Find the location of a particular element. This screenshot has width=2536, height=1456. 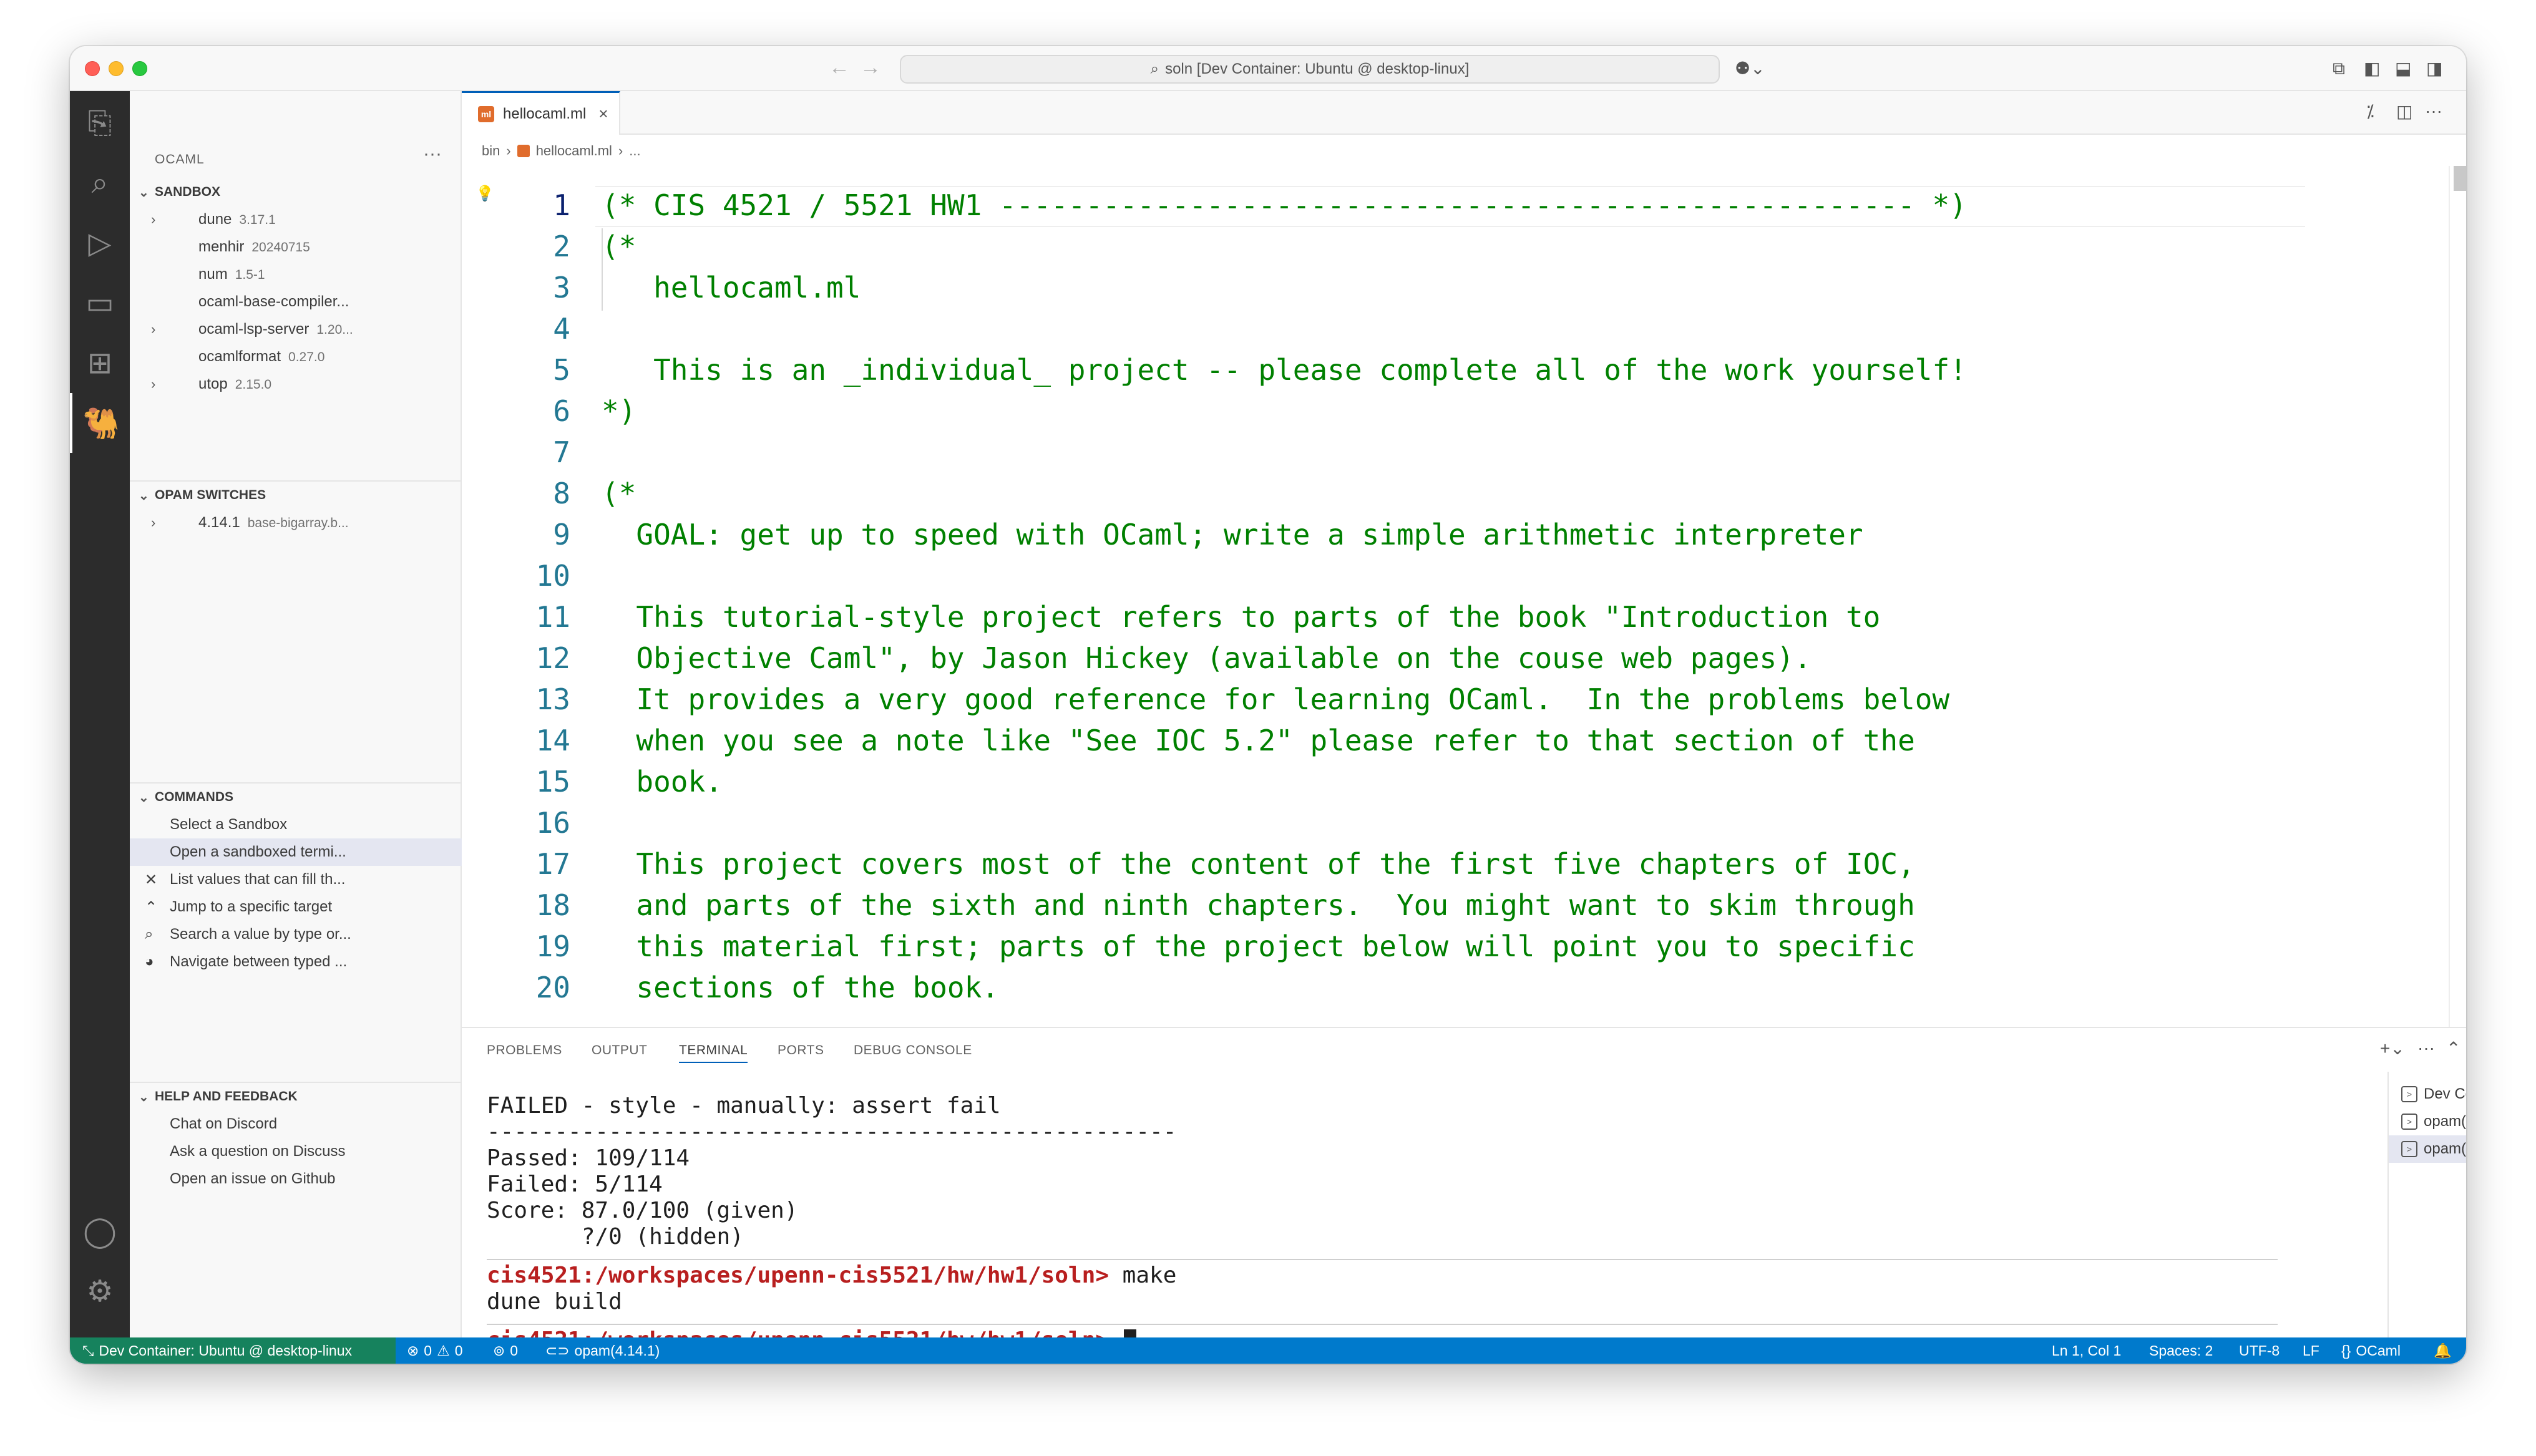

back-arrow-icon: ← is located at coordinates (839, 67).